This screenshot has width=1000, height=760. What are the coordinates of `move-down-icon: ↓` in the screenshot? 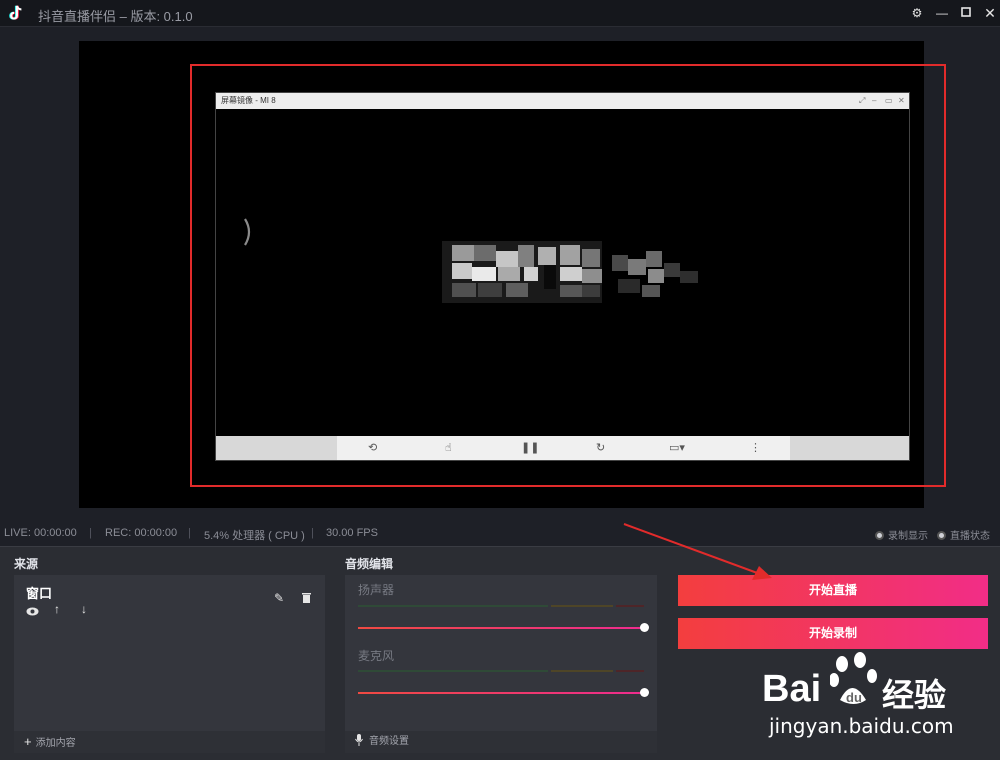 It's located at (84, 609).